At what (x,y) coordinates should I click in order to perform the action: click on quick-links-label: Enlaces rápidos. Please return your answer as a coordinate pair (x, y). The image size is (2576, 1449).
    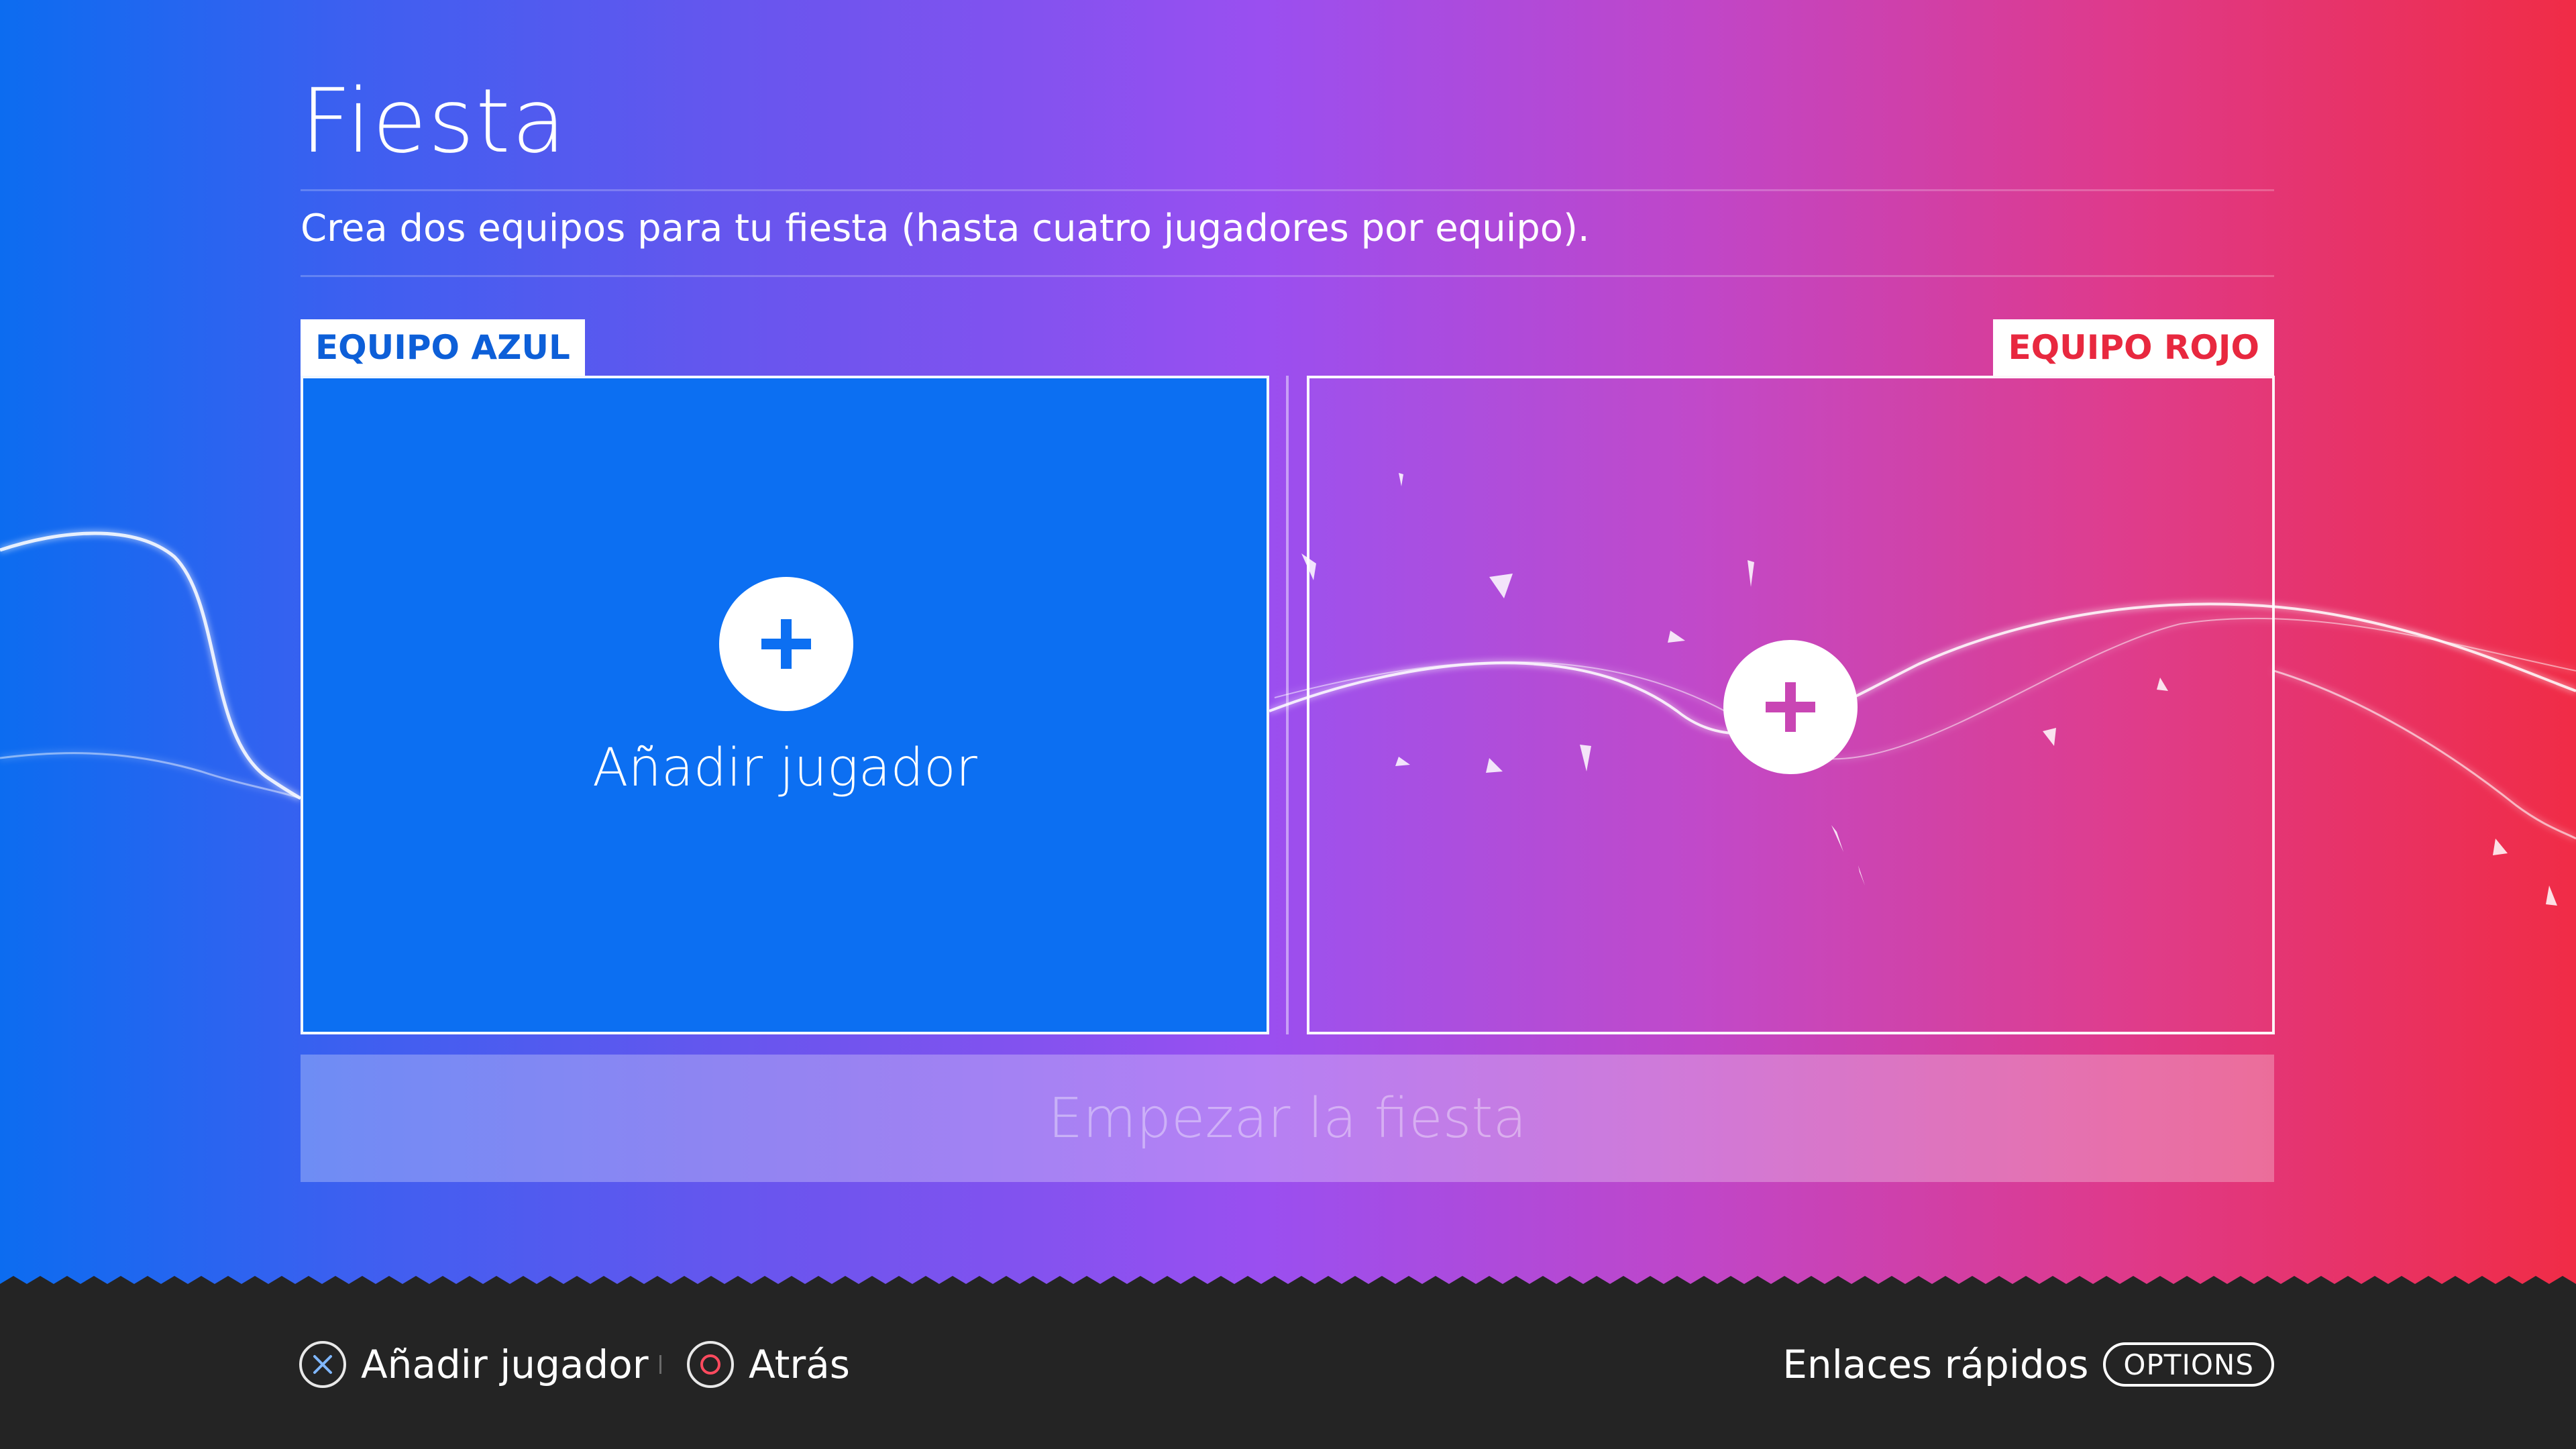
    Looking at the image, I should click on (1935, 1364).